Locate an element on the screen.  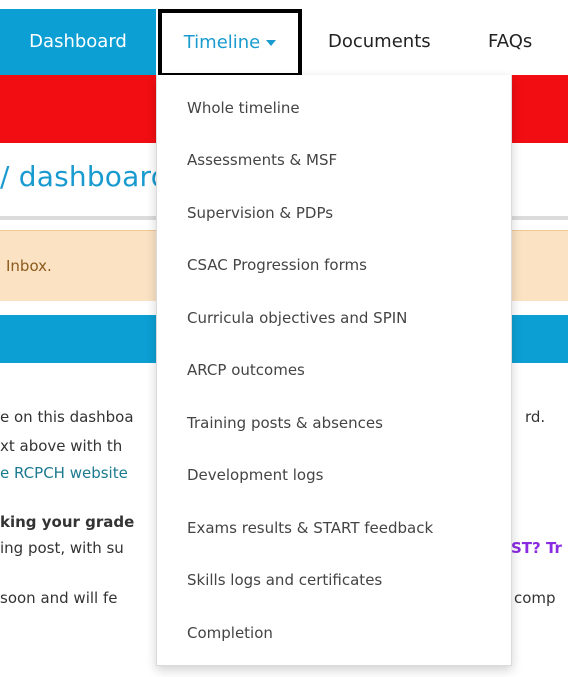
body-text-line: ing post, with su is located at coordinates (62, 548).